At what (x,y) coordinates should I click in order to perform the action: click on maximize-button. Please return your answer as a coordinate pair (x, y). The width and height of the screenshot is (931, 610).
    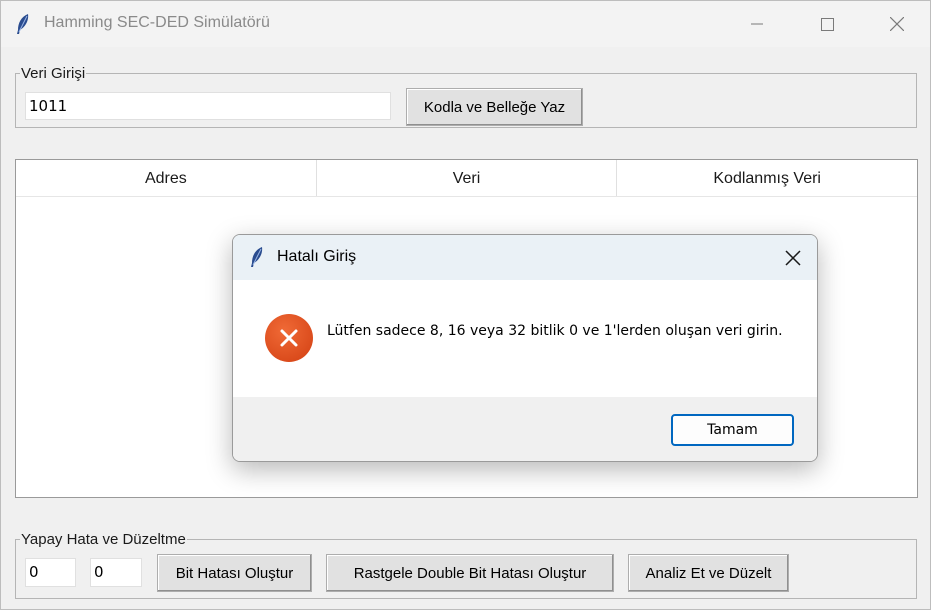
    Looking at the image, I should click on (827, 24).